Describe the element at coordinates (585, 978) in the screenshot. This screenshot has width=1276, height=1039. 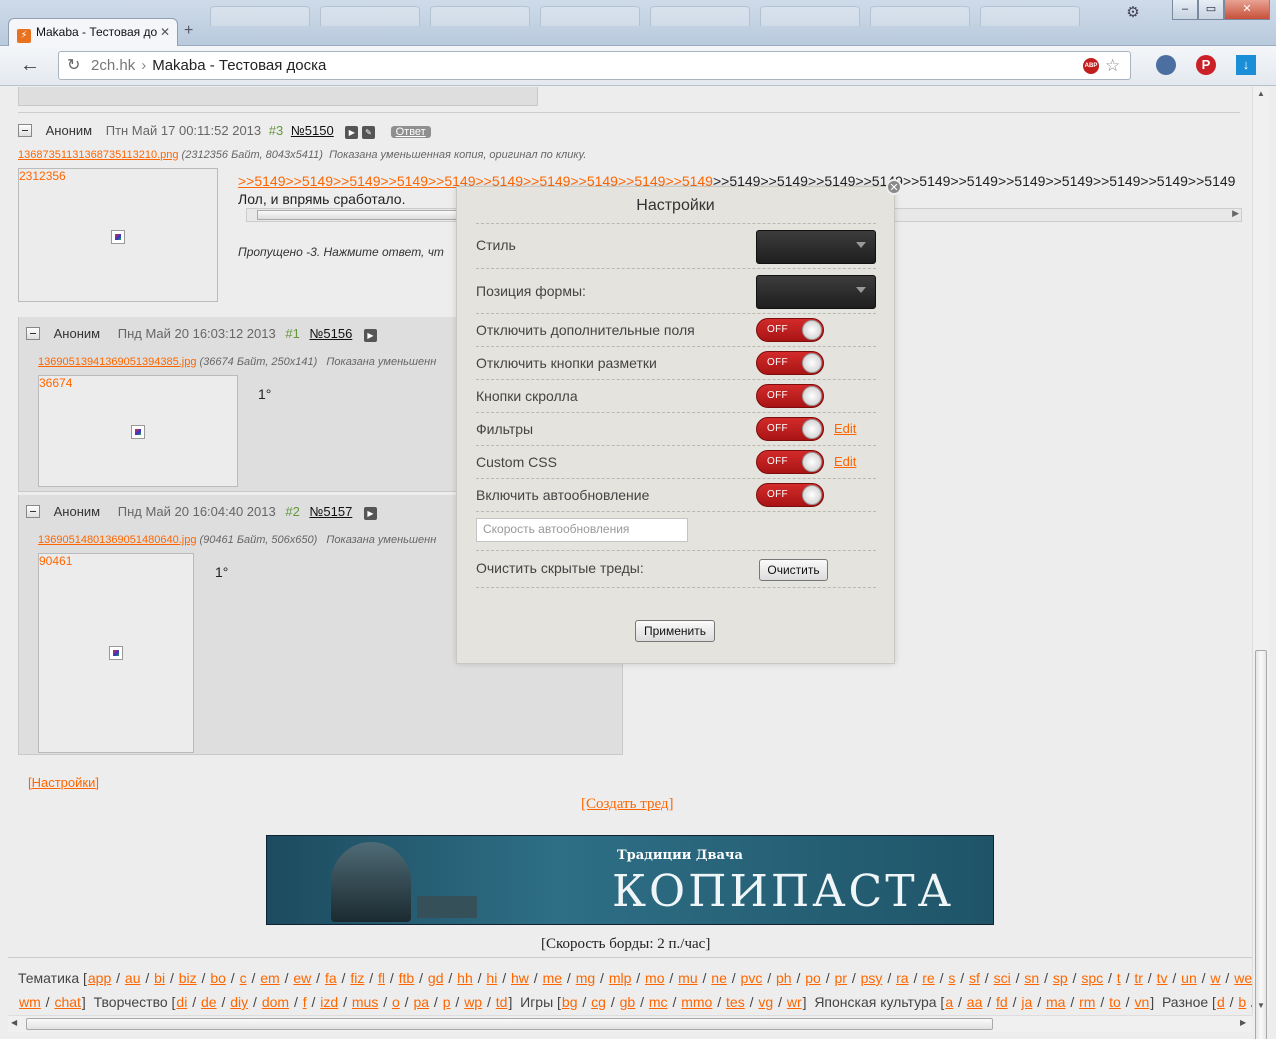
I see `board-link-mg: mg` at that location.